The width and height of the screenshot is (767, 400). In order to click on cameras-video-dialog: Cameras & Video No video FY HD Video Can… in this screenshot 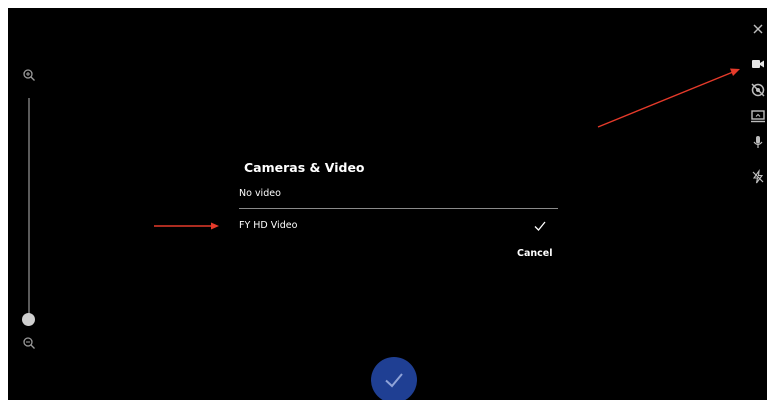, I will do `click(398, 213)`.